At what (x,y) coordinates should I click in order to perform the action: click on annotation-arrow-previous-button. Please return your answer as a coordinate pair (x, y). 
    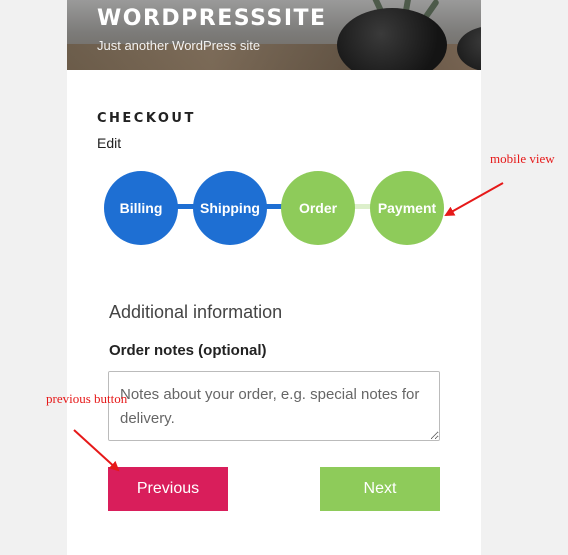
    Looking at the image, I should click on (96, 450).